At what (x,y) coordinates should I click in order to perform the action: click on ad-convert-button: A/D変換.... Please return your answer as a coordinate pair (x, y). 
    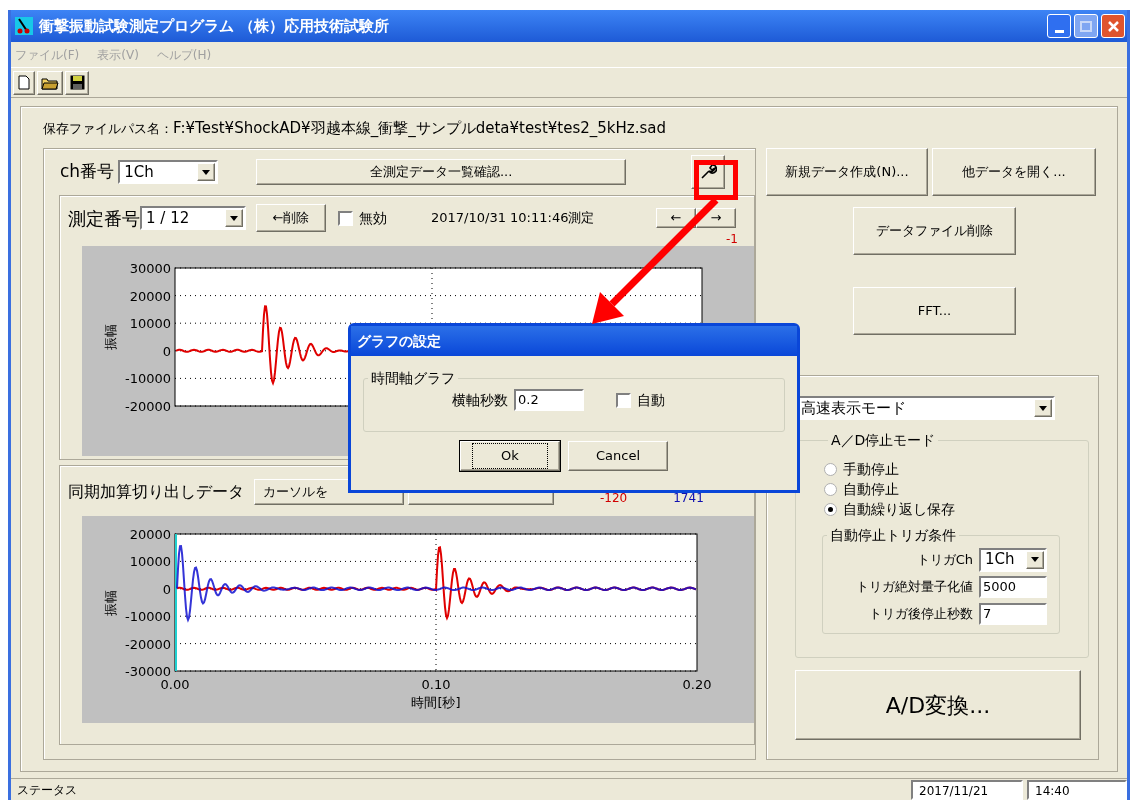
    Looking at the image, I should click on (938, 705).